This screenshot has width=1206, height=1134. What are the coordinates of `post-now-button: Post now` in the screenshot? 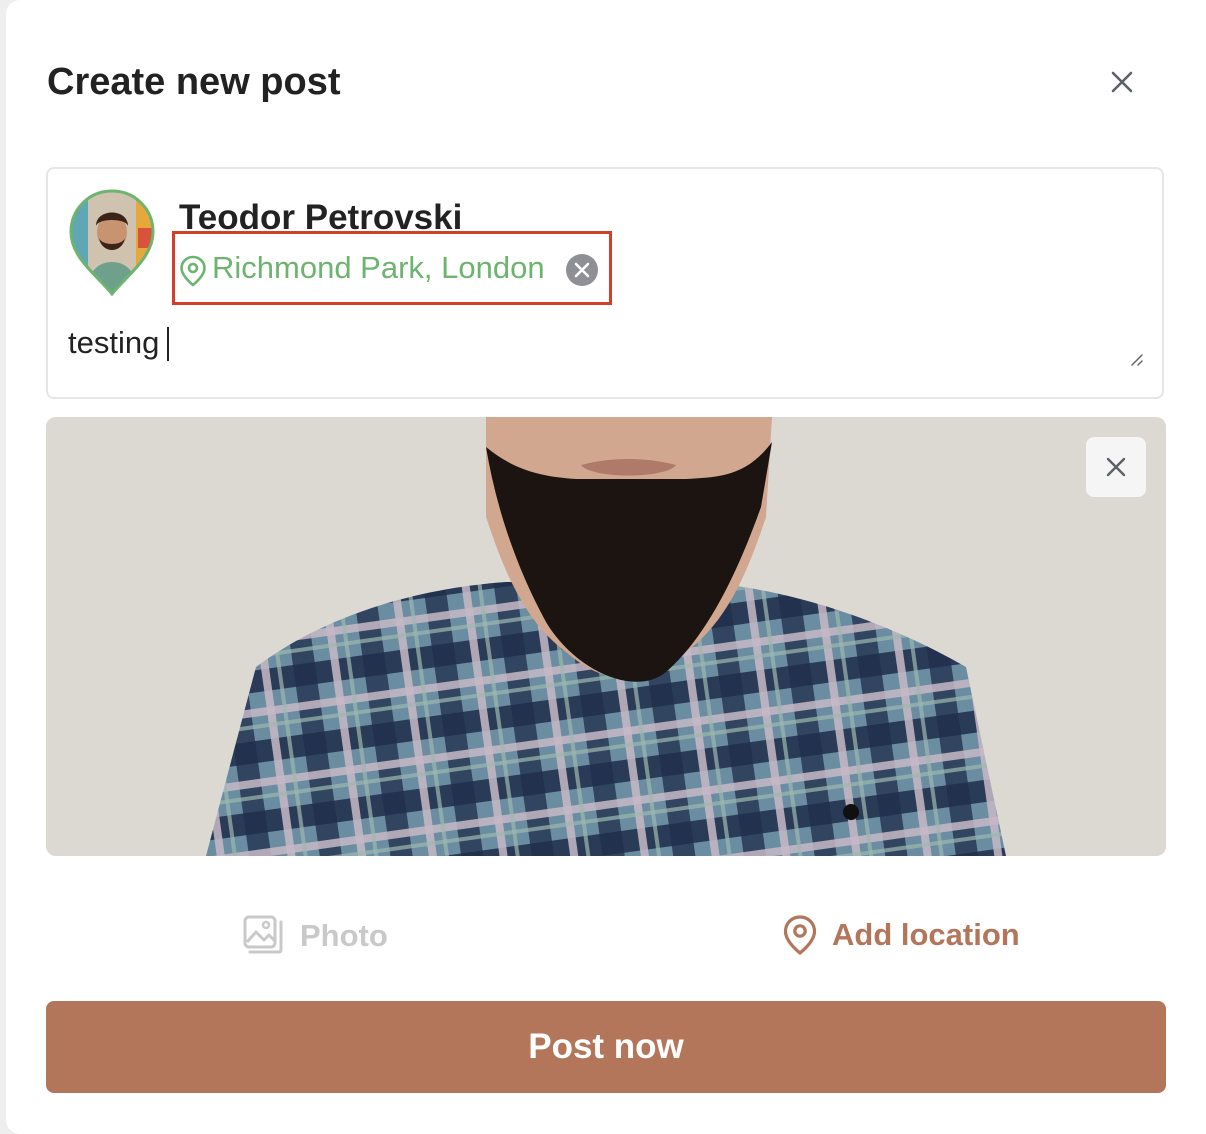 It's located at (606, 1047).